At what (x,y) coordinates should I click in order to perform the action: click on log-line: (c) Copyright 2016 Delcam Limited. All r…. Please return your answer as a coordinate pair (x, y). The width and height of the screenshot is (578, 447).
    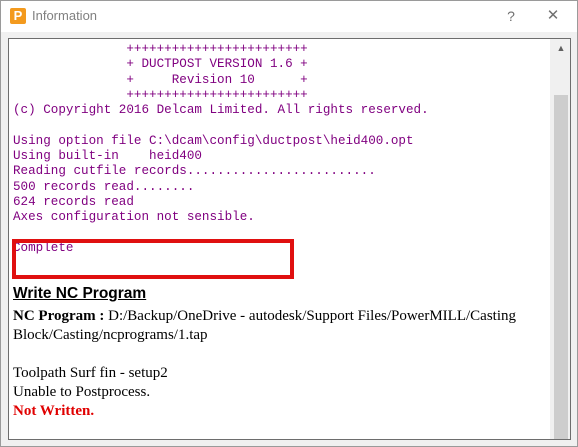
    Looking at the image, I should click on (221, 110).